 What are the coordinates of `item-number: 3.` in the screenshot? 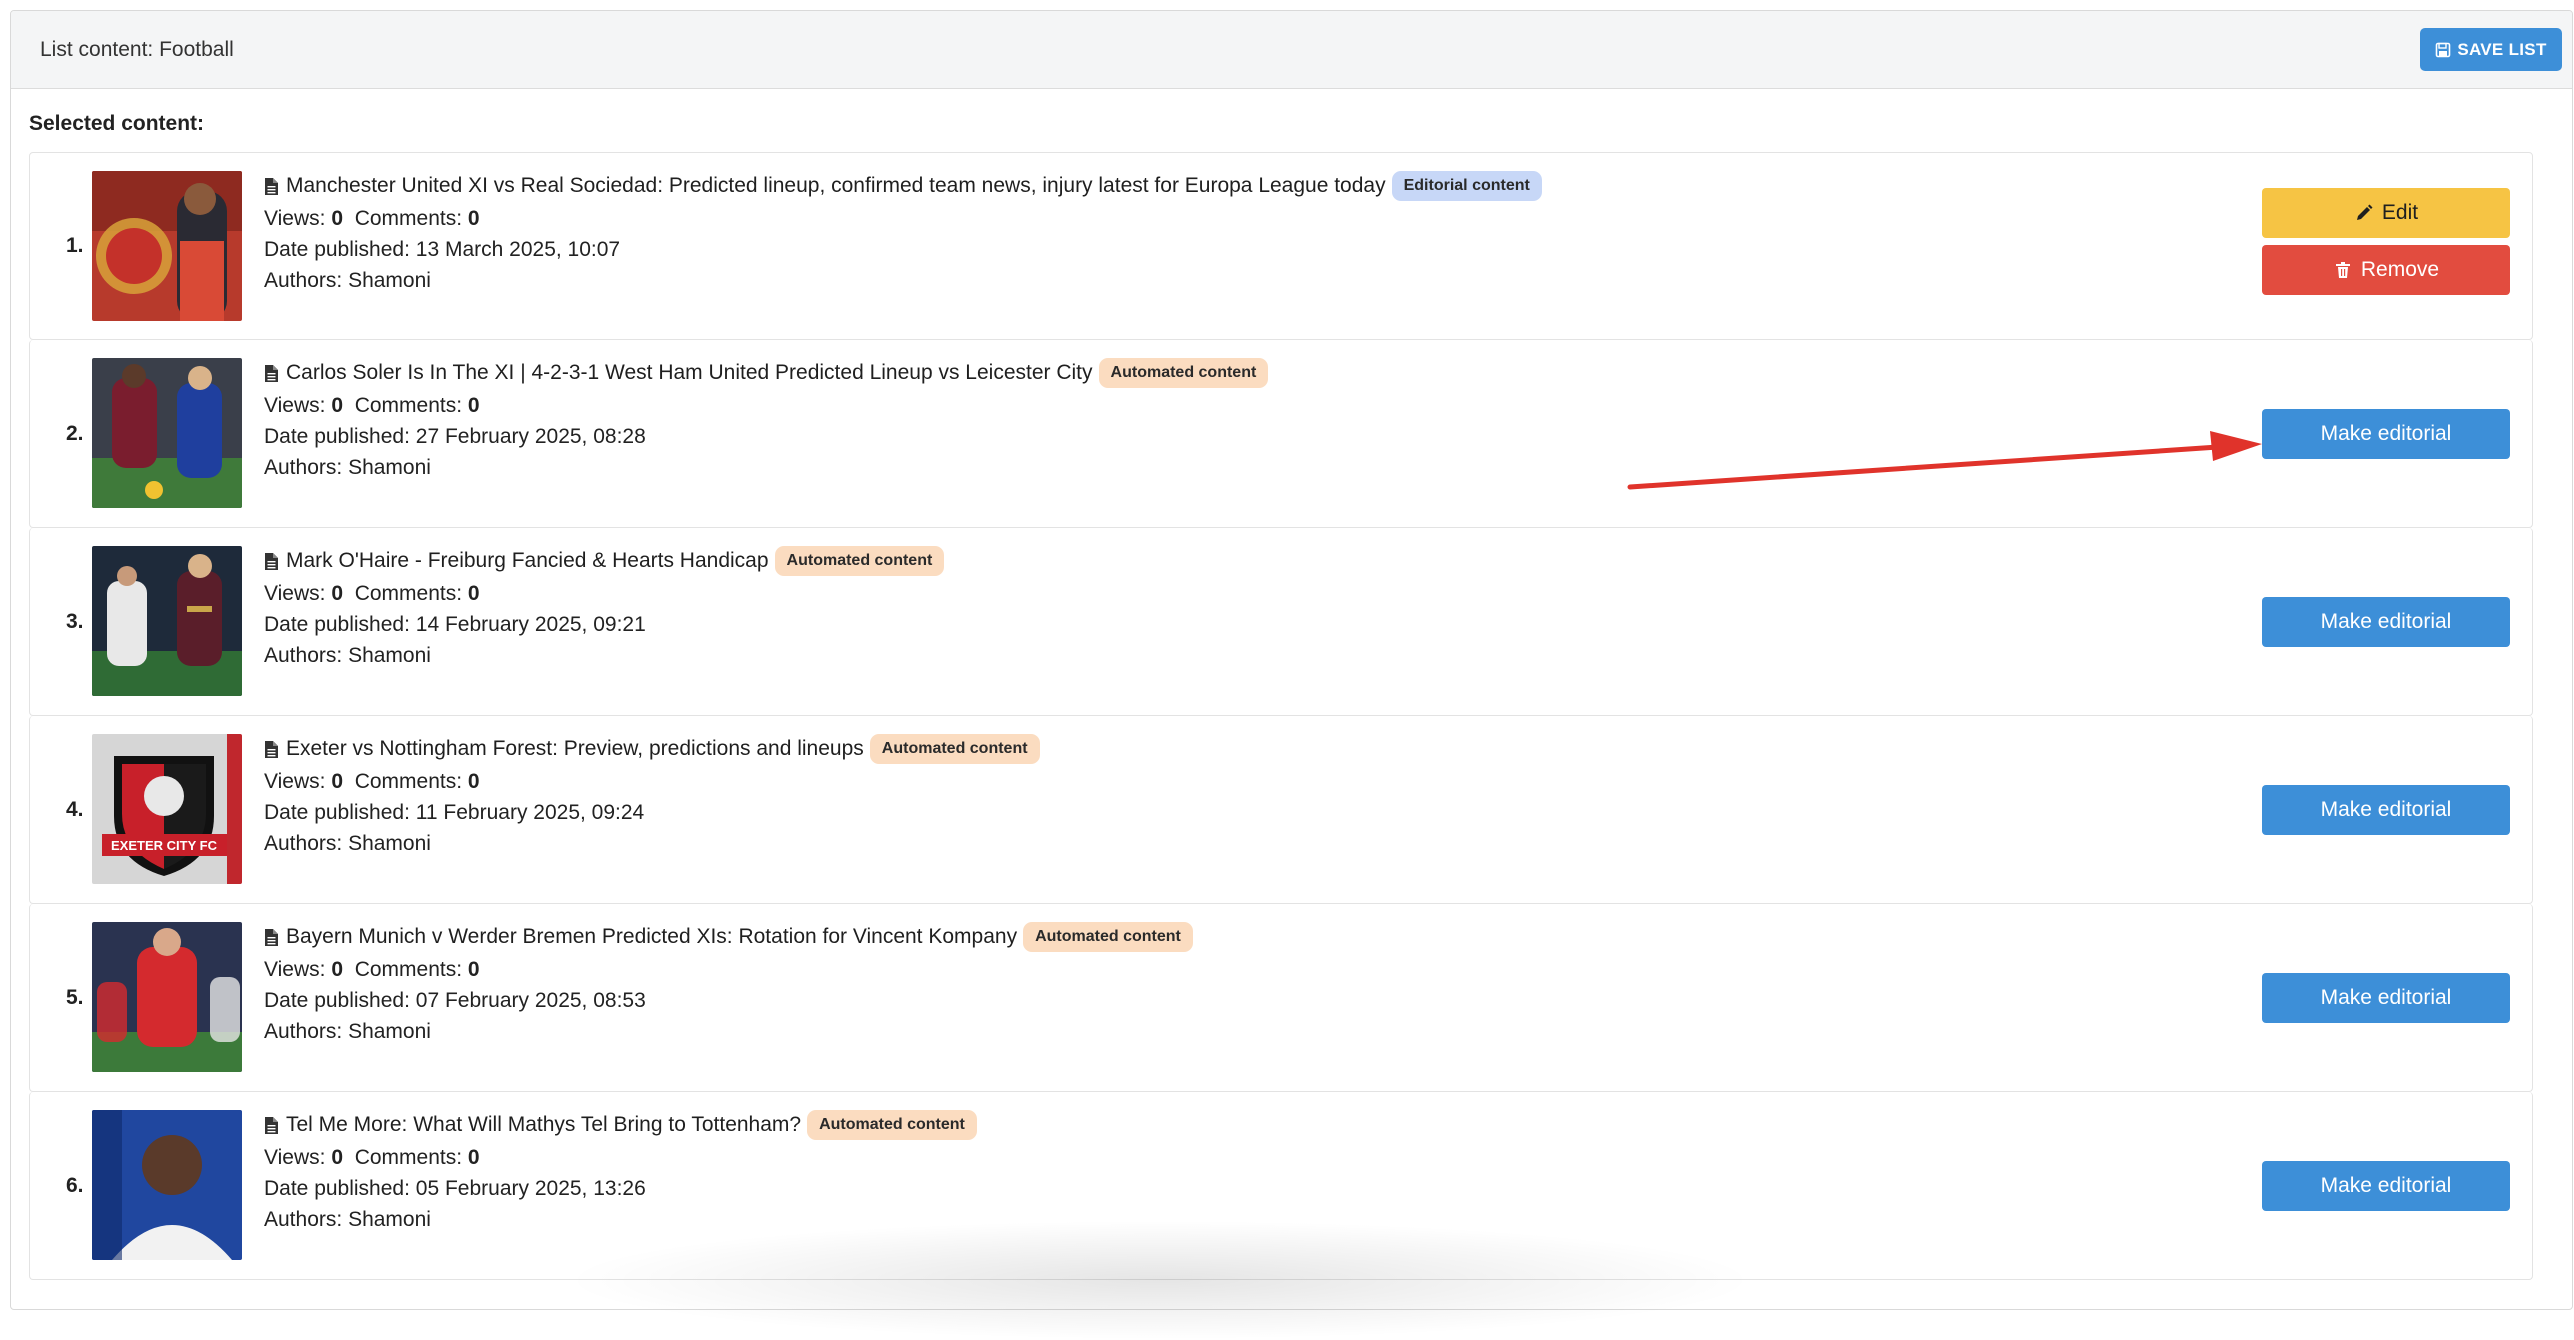 It's located at (75, 621).